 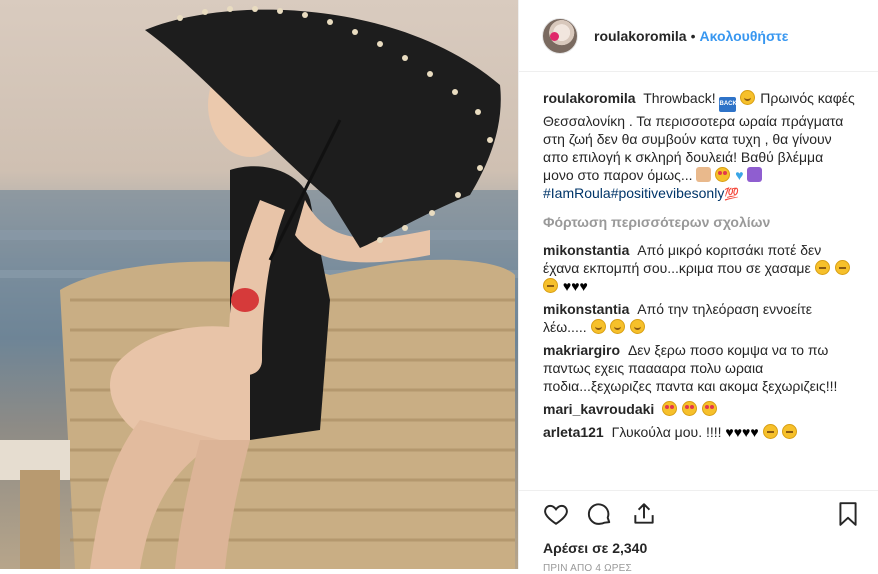 What do you see at coordinates (699, 222) in the screenshot?
I see `load-more-comments-button: Φόρτωση περισσότερων σχολίων` at bounding box center [699, 222].